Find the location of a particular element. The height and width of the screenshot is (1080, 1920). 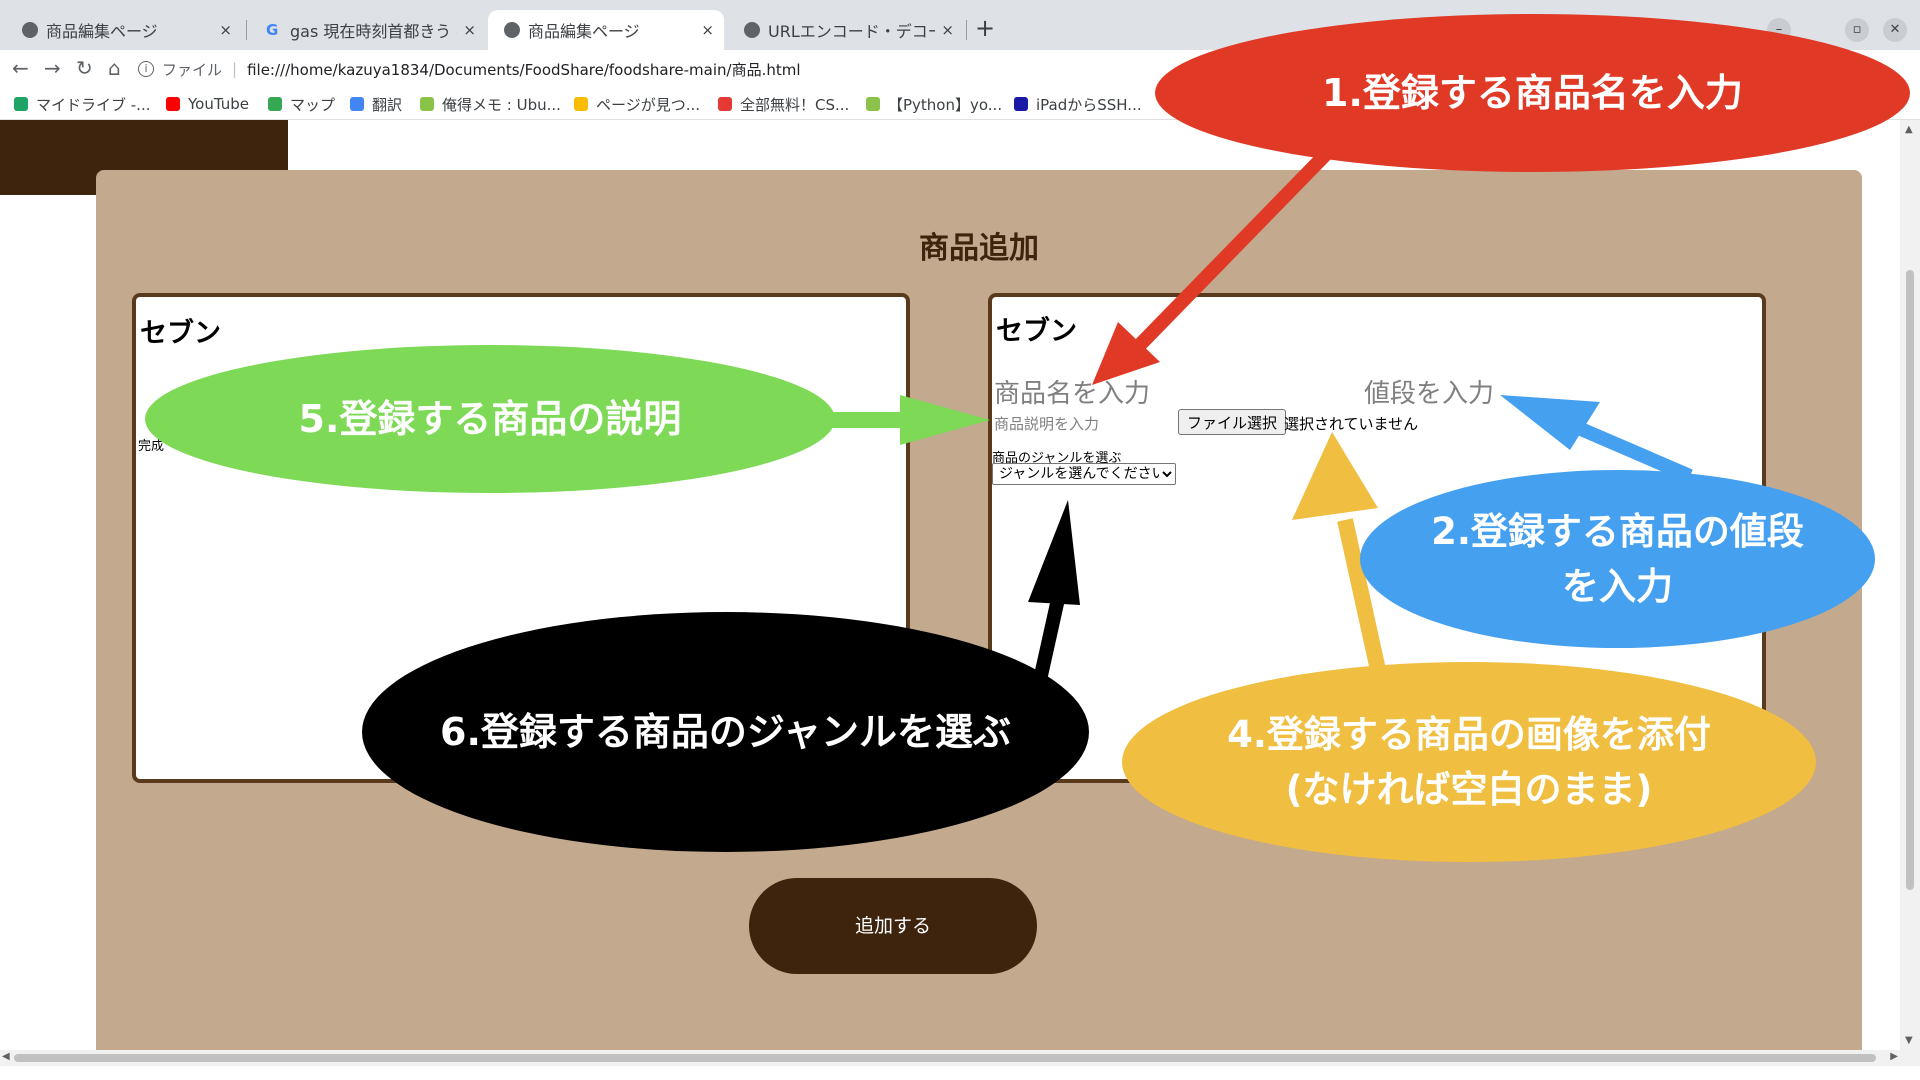

bookmark-youtube: YouTube is located at coordinates (207, 104).